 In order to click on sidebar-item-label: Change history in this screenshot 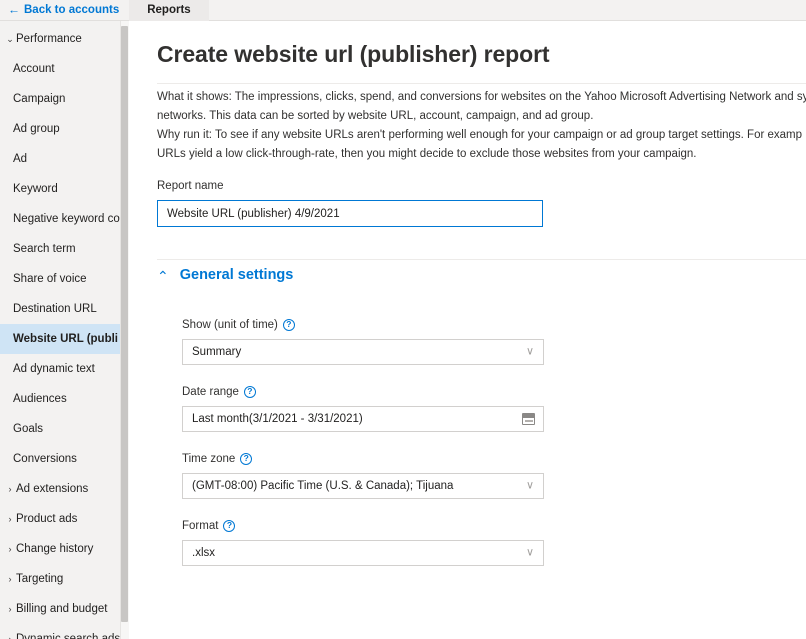, I will do `click(55, 549)`.